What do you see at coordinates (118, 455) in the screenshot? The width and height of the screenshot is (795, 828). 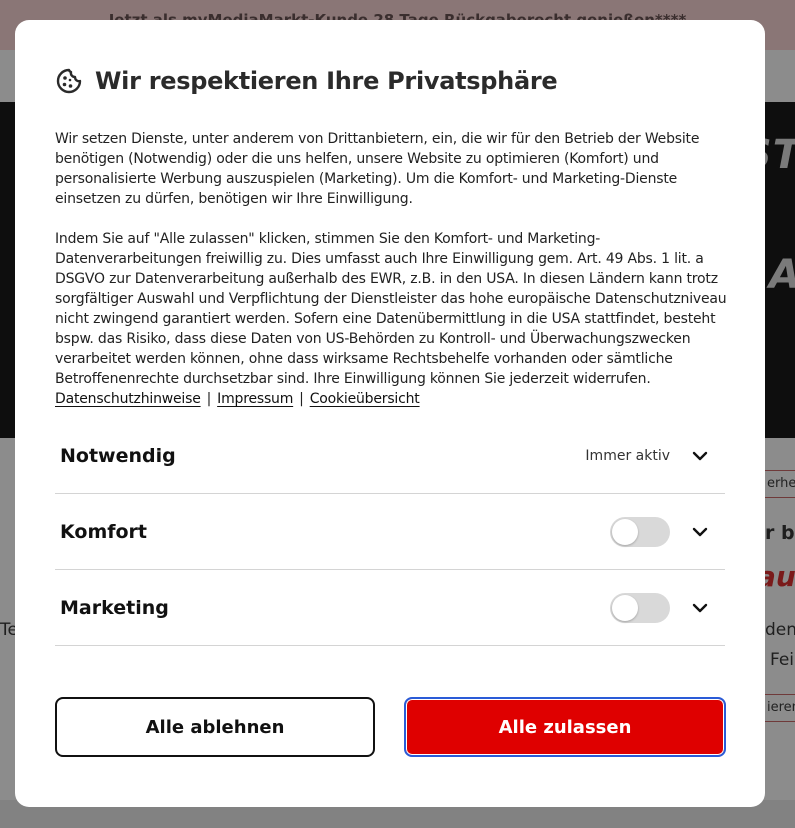 I see `category-name: Notwendig` at bounding box center [118, 455].